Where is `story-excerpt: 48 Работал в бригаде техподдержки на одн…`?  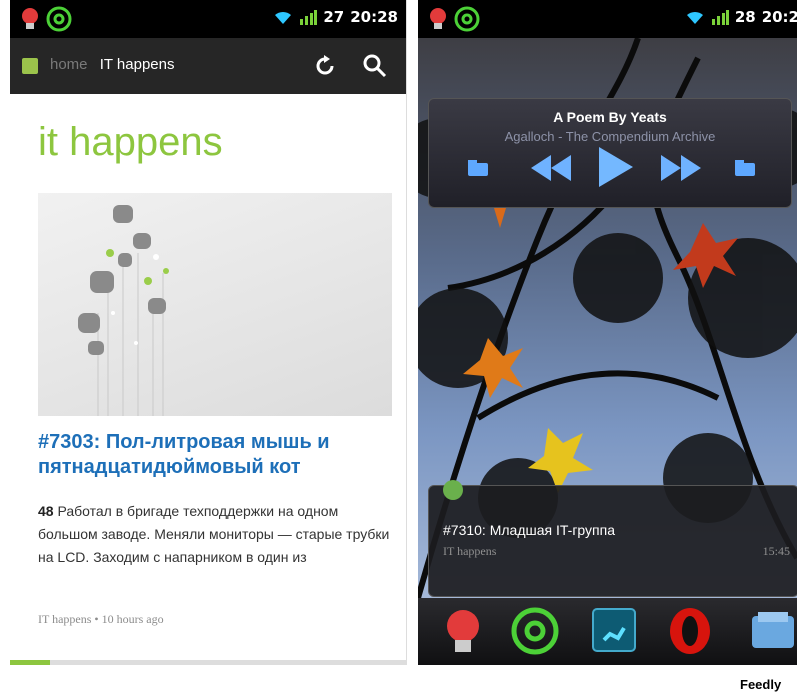 story-excerpt: 48 Работал в бригаде техподдержки на одн… is located at coordinates (218, 534).